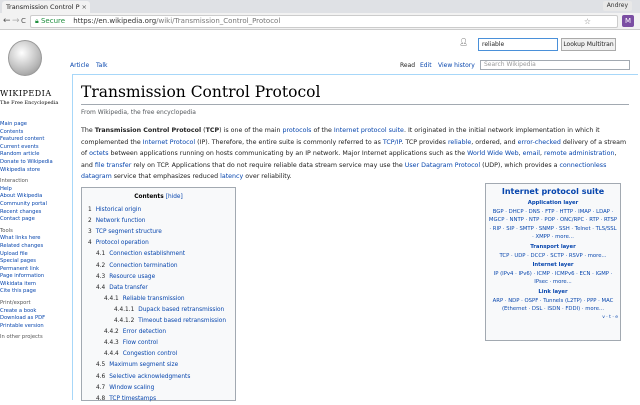 The image size is (640, 405). Describe the element at coordinates (158, 210) in the screenshot. I see `toc-item: 1 Historical origin` at that location.